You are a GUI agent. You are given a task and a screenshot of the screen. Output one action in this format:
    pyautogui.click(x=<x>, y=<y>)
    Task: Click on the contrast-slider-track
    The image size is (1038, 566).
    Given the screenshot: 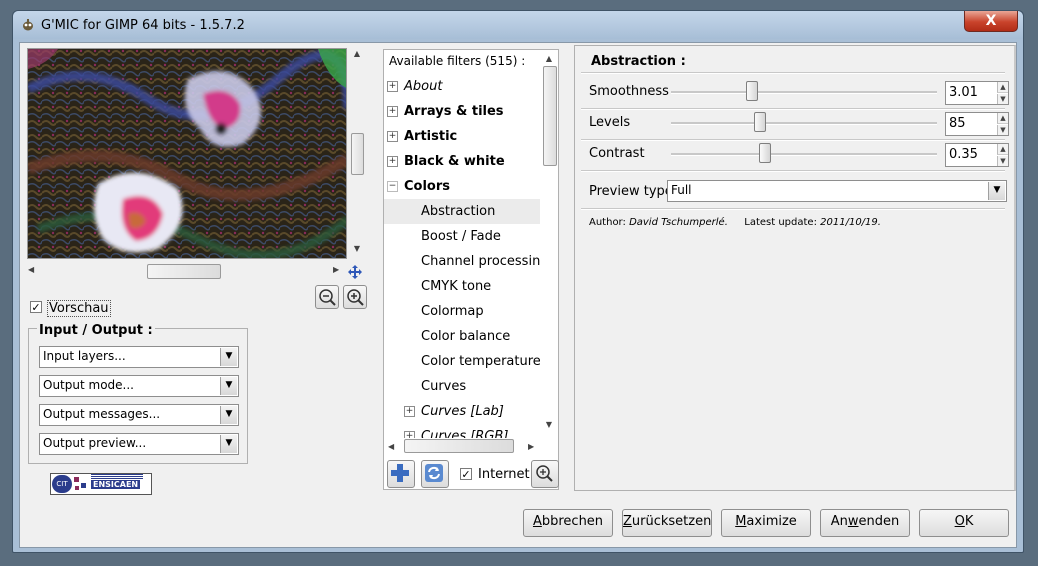 What is the action you would take?
    pyautogui.click(x=804, y=154)
    